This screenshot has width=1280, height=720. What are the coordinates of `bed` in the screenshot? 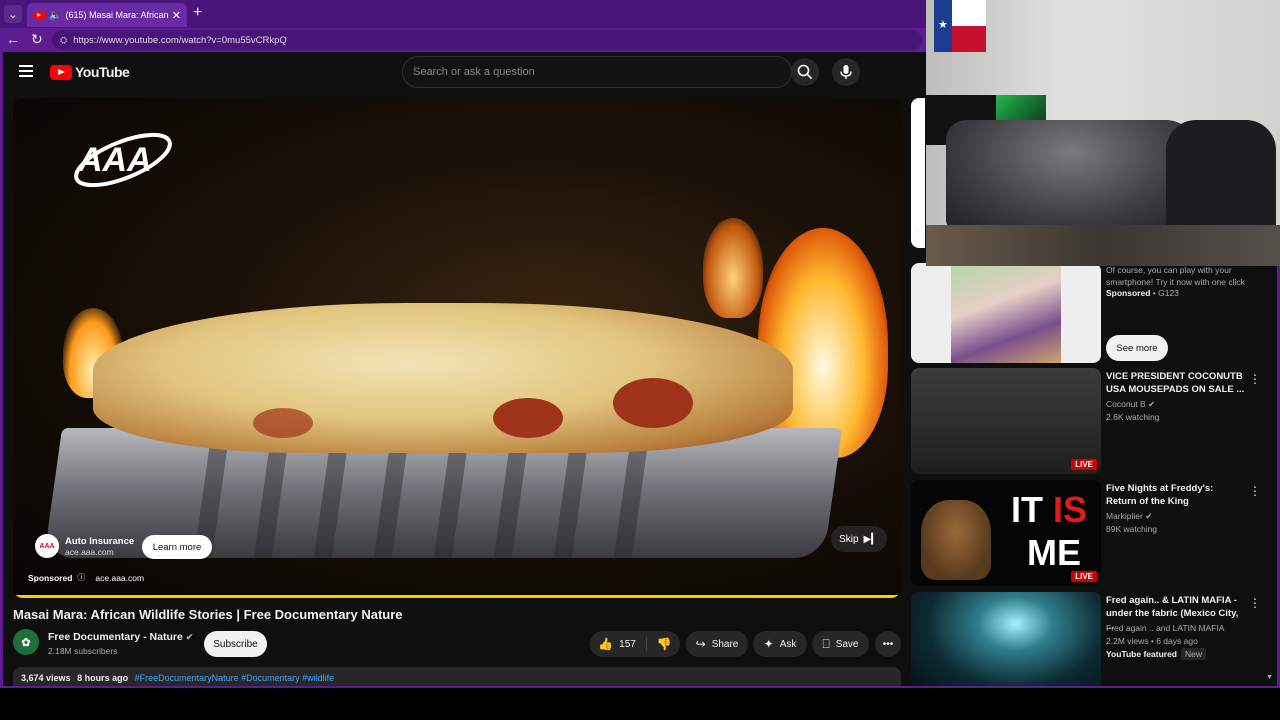 It's located at (1071, 175).